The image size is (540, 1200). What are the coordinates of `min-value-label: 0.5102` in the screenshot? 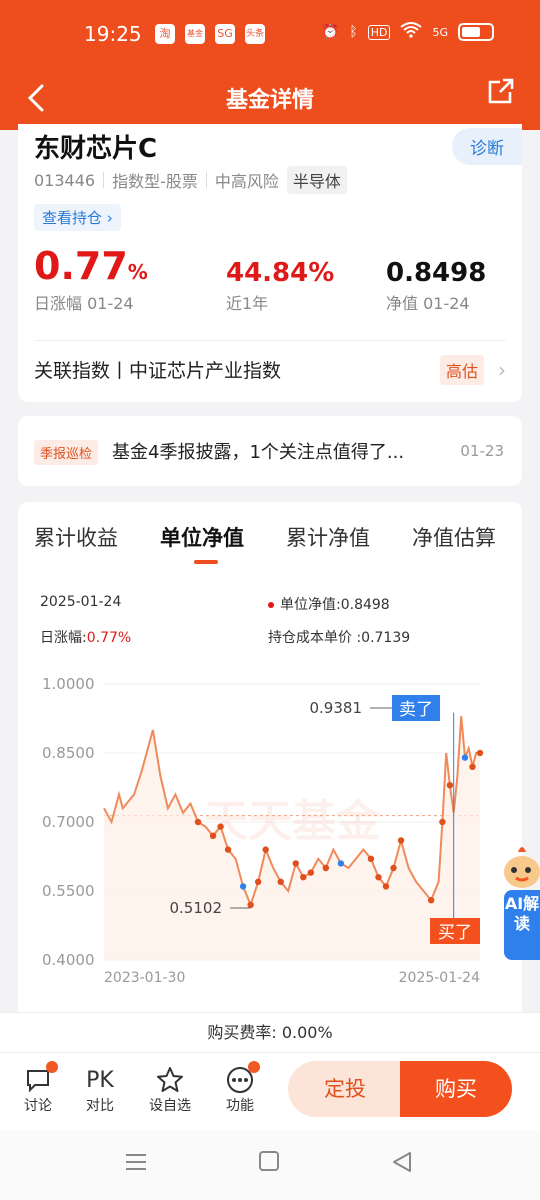 It's located at (196, 908).